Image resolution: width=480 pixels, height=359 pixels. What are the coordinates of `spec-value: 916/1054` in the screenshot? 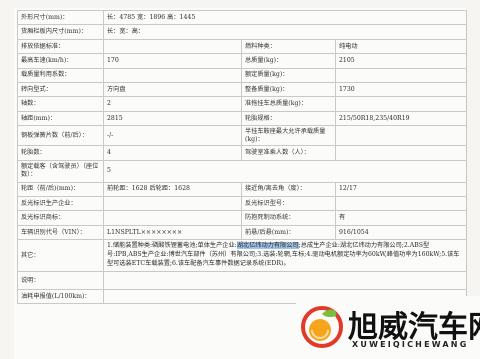 It's located at (401, 232).